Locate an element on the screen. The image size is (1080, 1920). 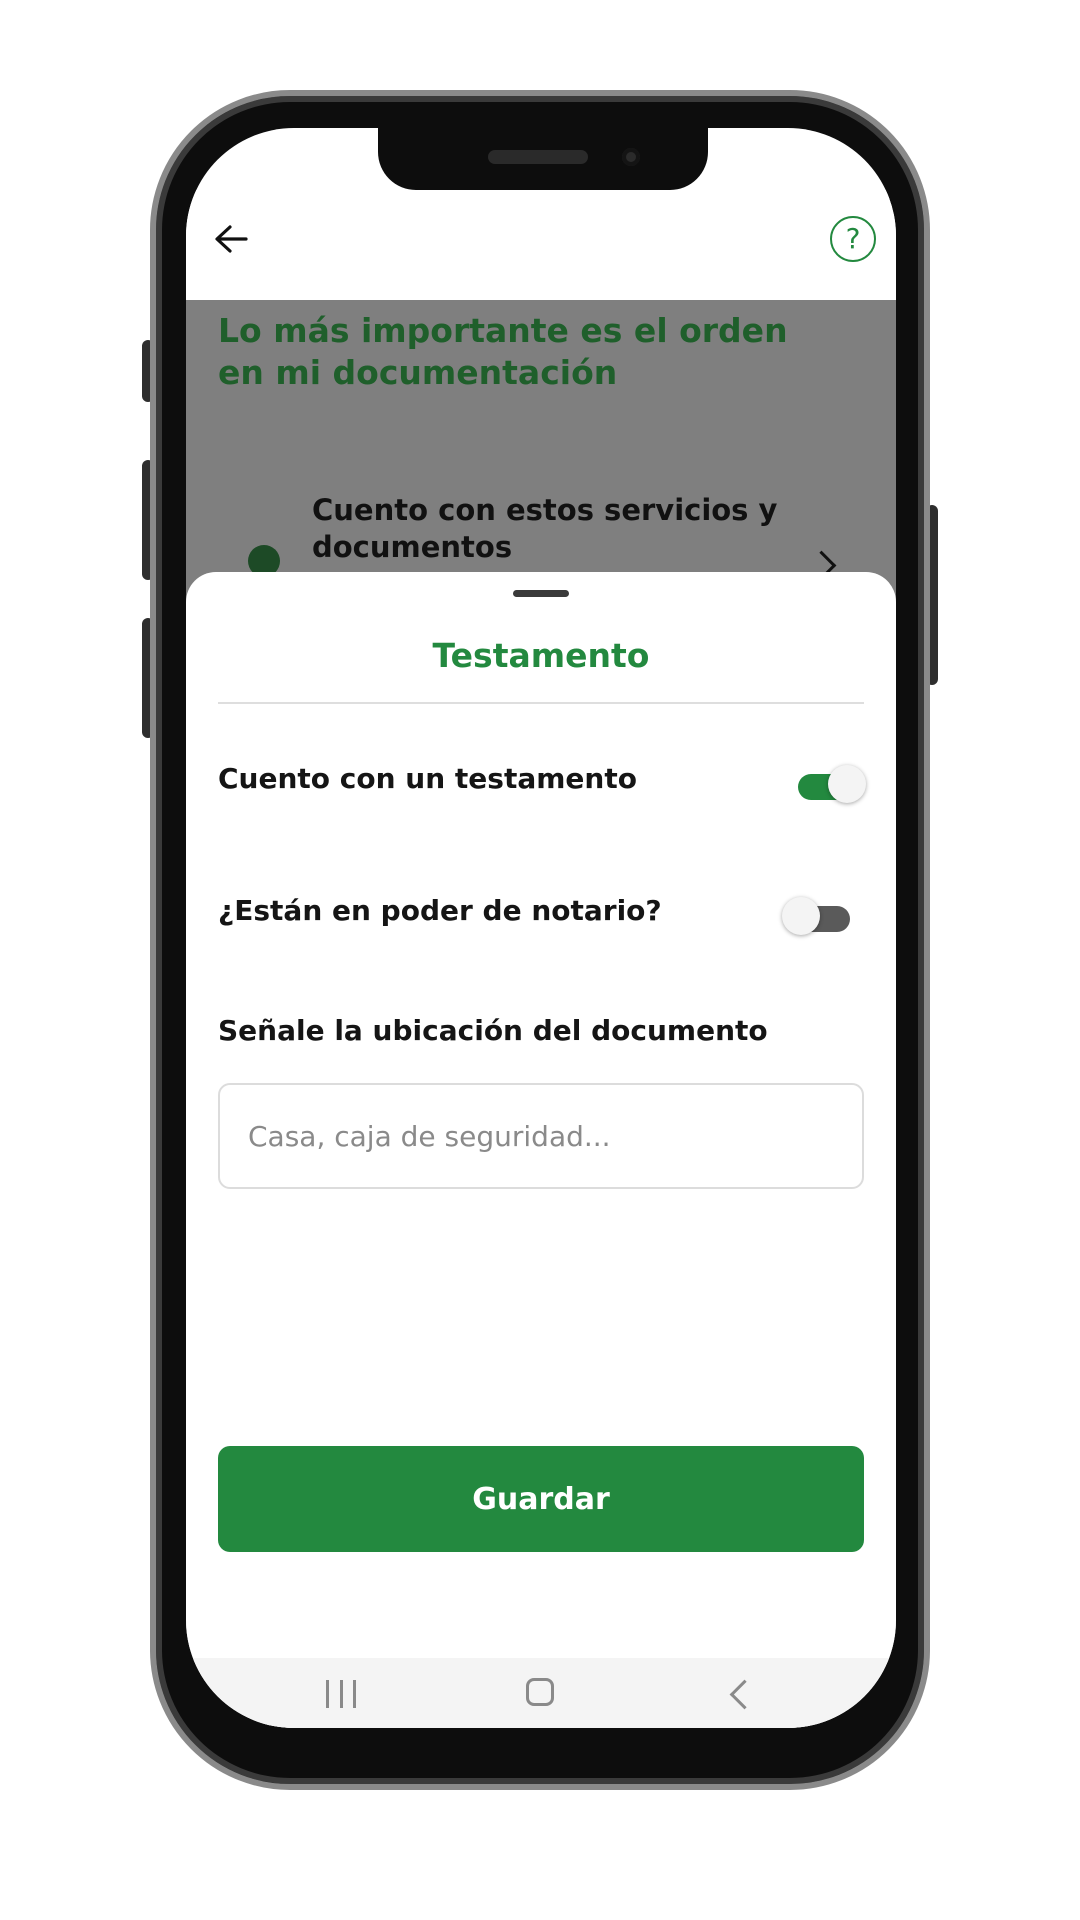
divider is located at coordinates (541, 703).